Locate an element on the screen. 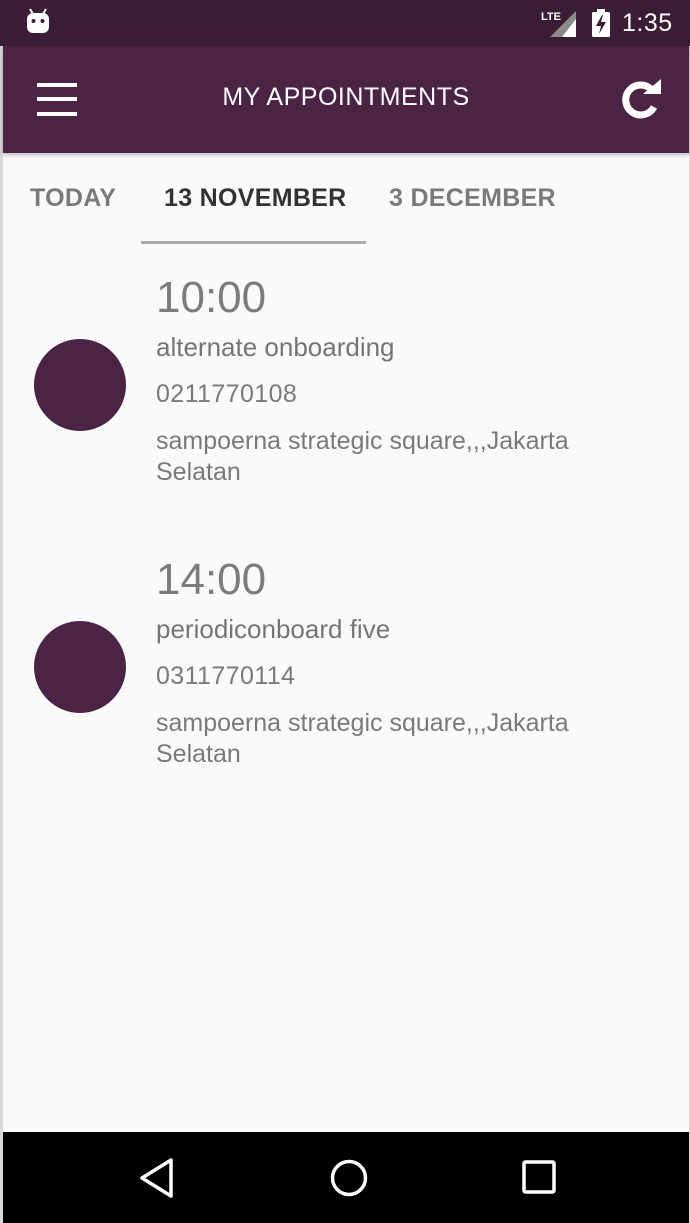 The width and height of the screenshot is (690, 1223). back-triangle-icon is located at coordinates (156, 1178).